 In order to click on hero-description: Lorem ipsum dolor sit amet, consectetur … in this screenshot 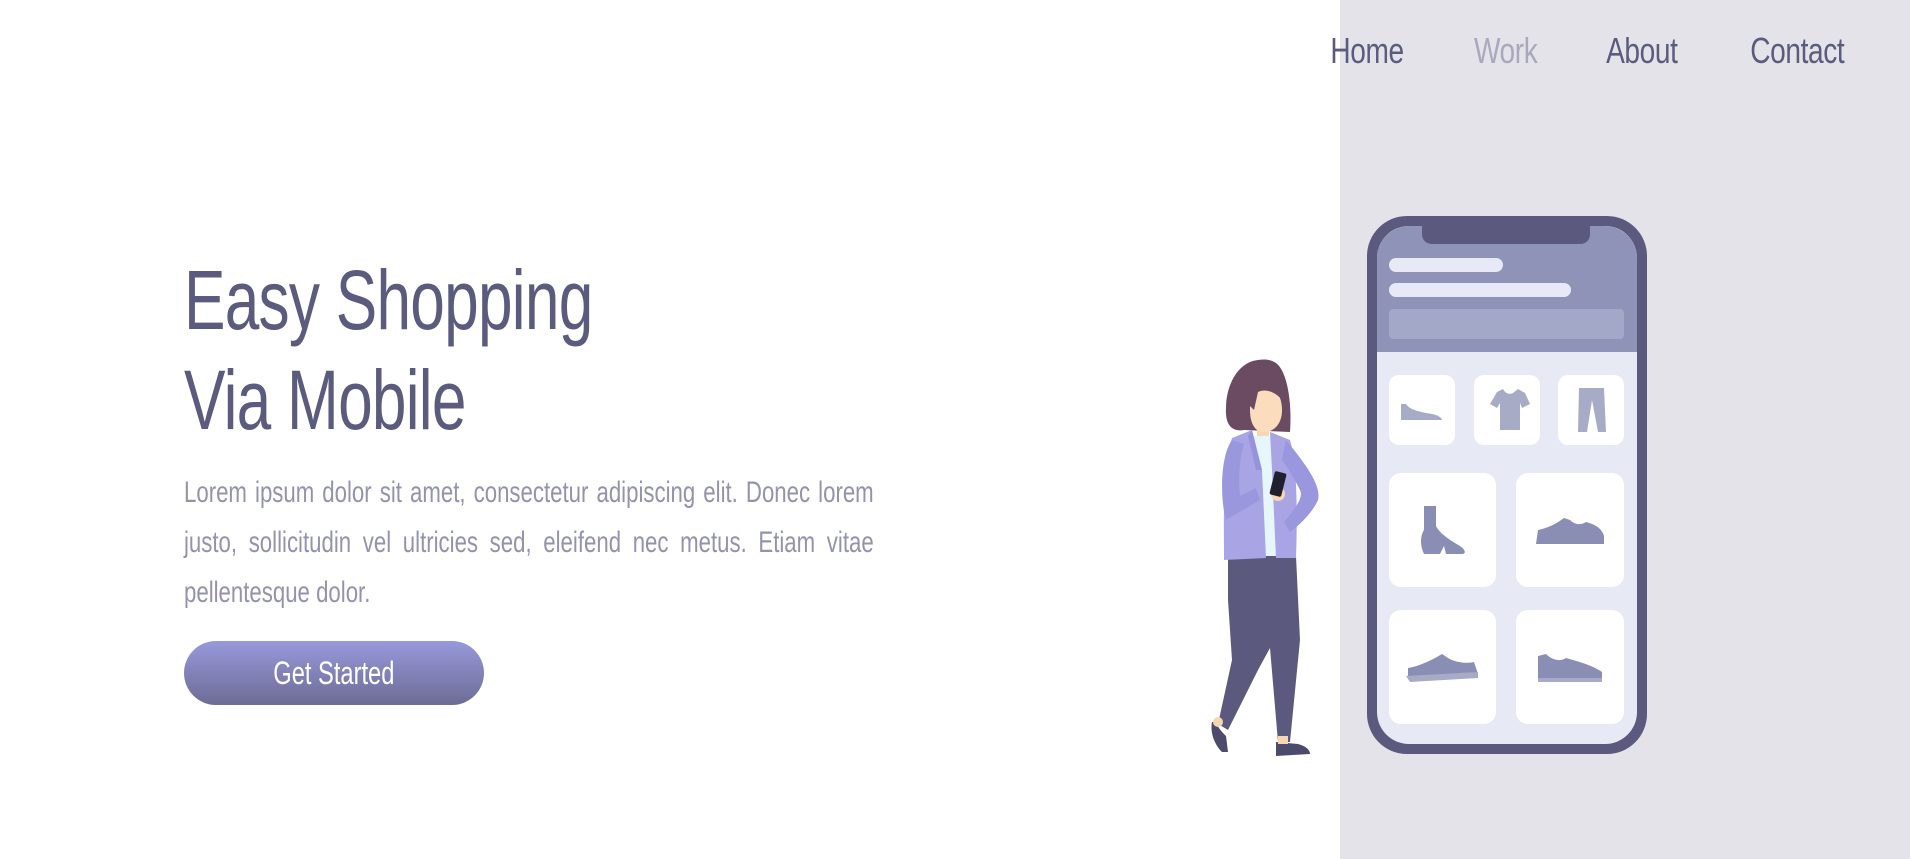, I will do `click(529, 542)`.